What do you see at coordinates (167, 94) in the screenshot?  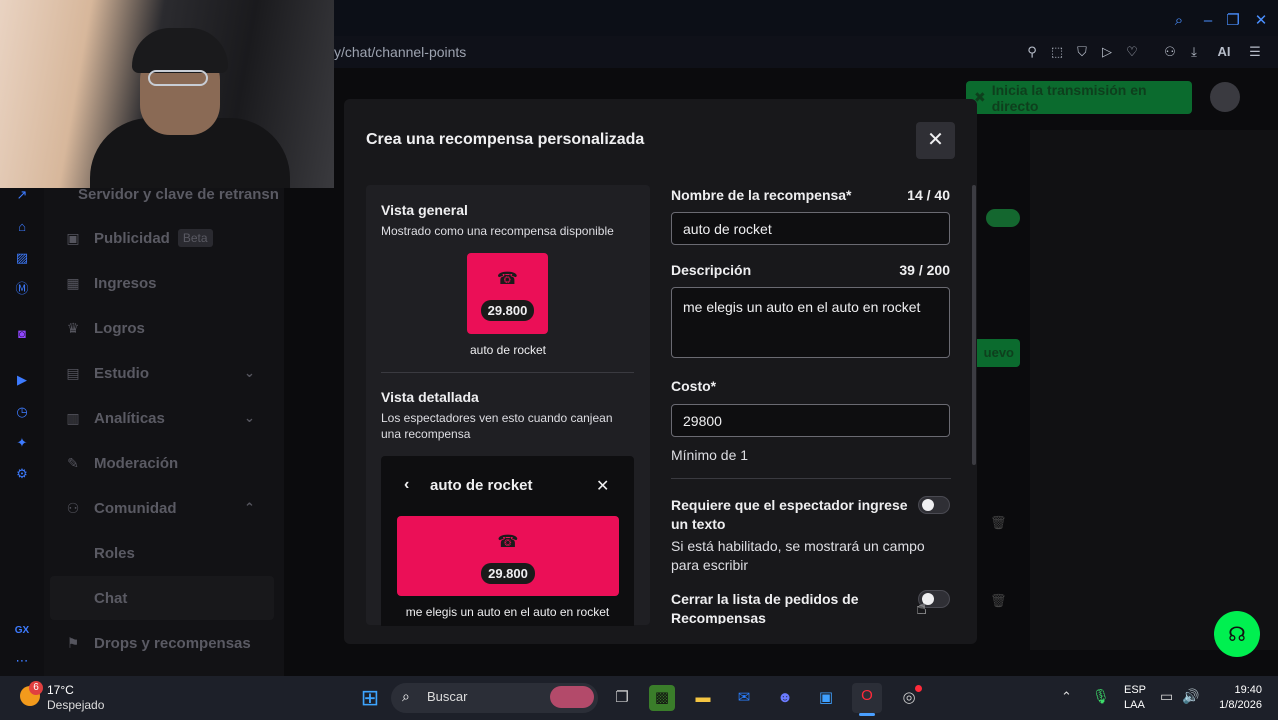 I see `webcam-overlay` at bounding box center [167, 94].